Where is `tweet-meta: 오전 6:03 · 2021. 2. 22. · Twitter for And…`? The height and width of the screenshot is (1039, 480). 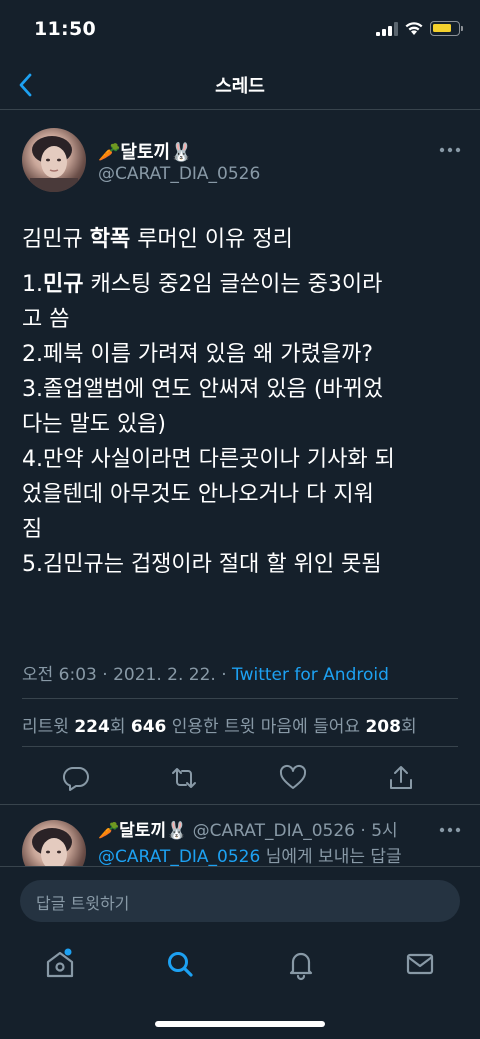 tweet-meta: 오전 6:03 · 2021. 2. 22. · Twitter for And… is located at coordinates (205, 672).